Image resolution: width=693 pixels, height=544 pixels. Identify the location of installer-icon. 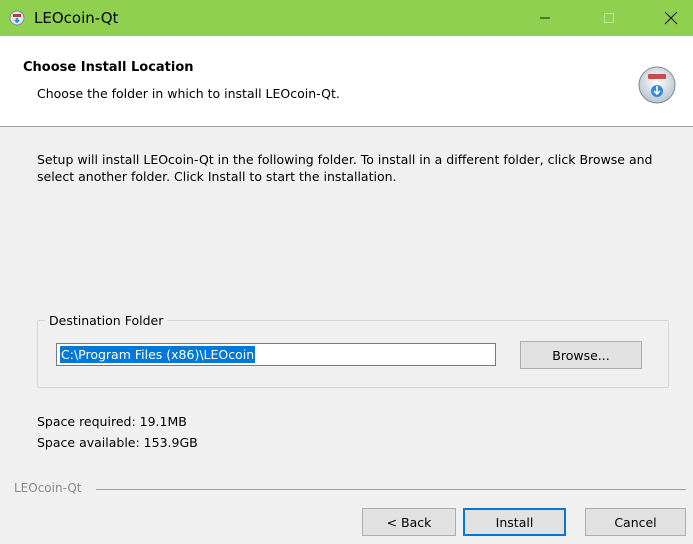
(657, 85).